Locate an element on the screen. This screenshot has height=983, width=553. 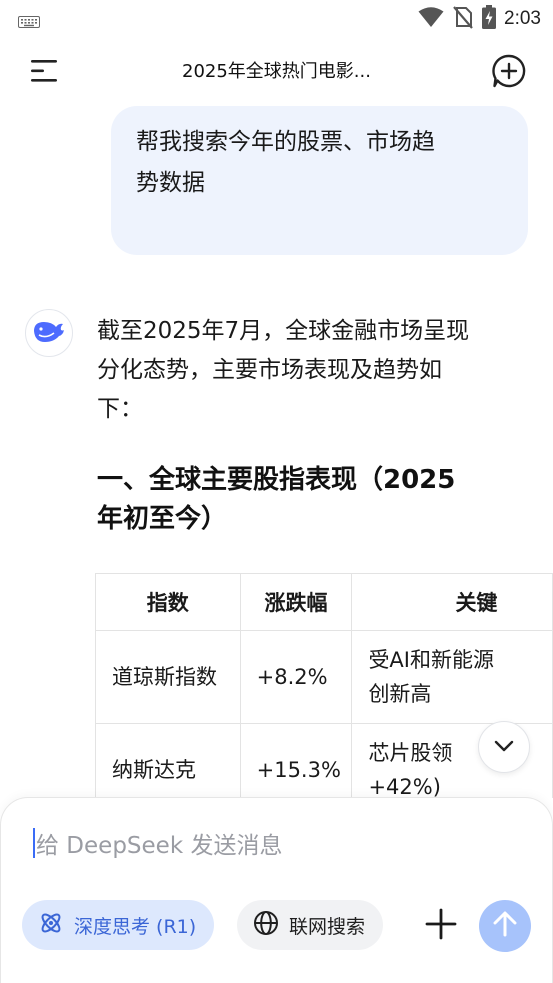
message-input-placeholder: 给 DeepSeek 发送消息 is located at coordinates (159, 846).